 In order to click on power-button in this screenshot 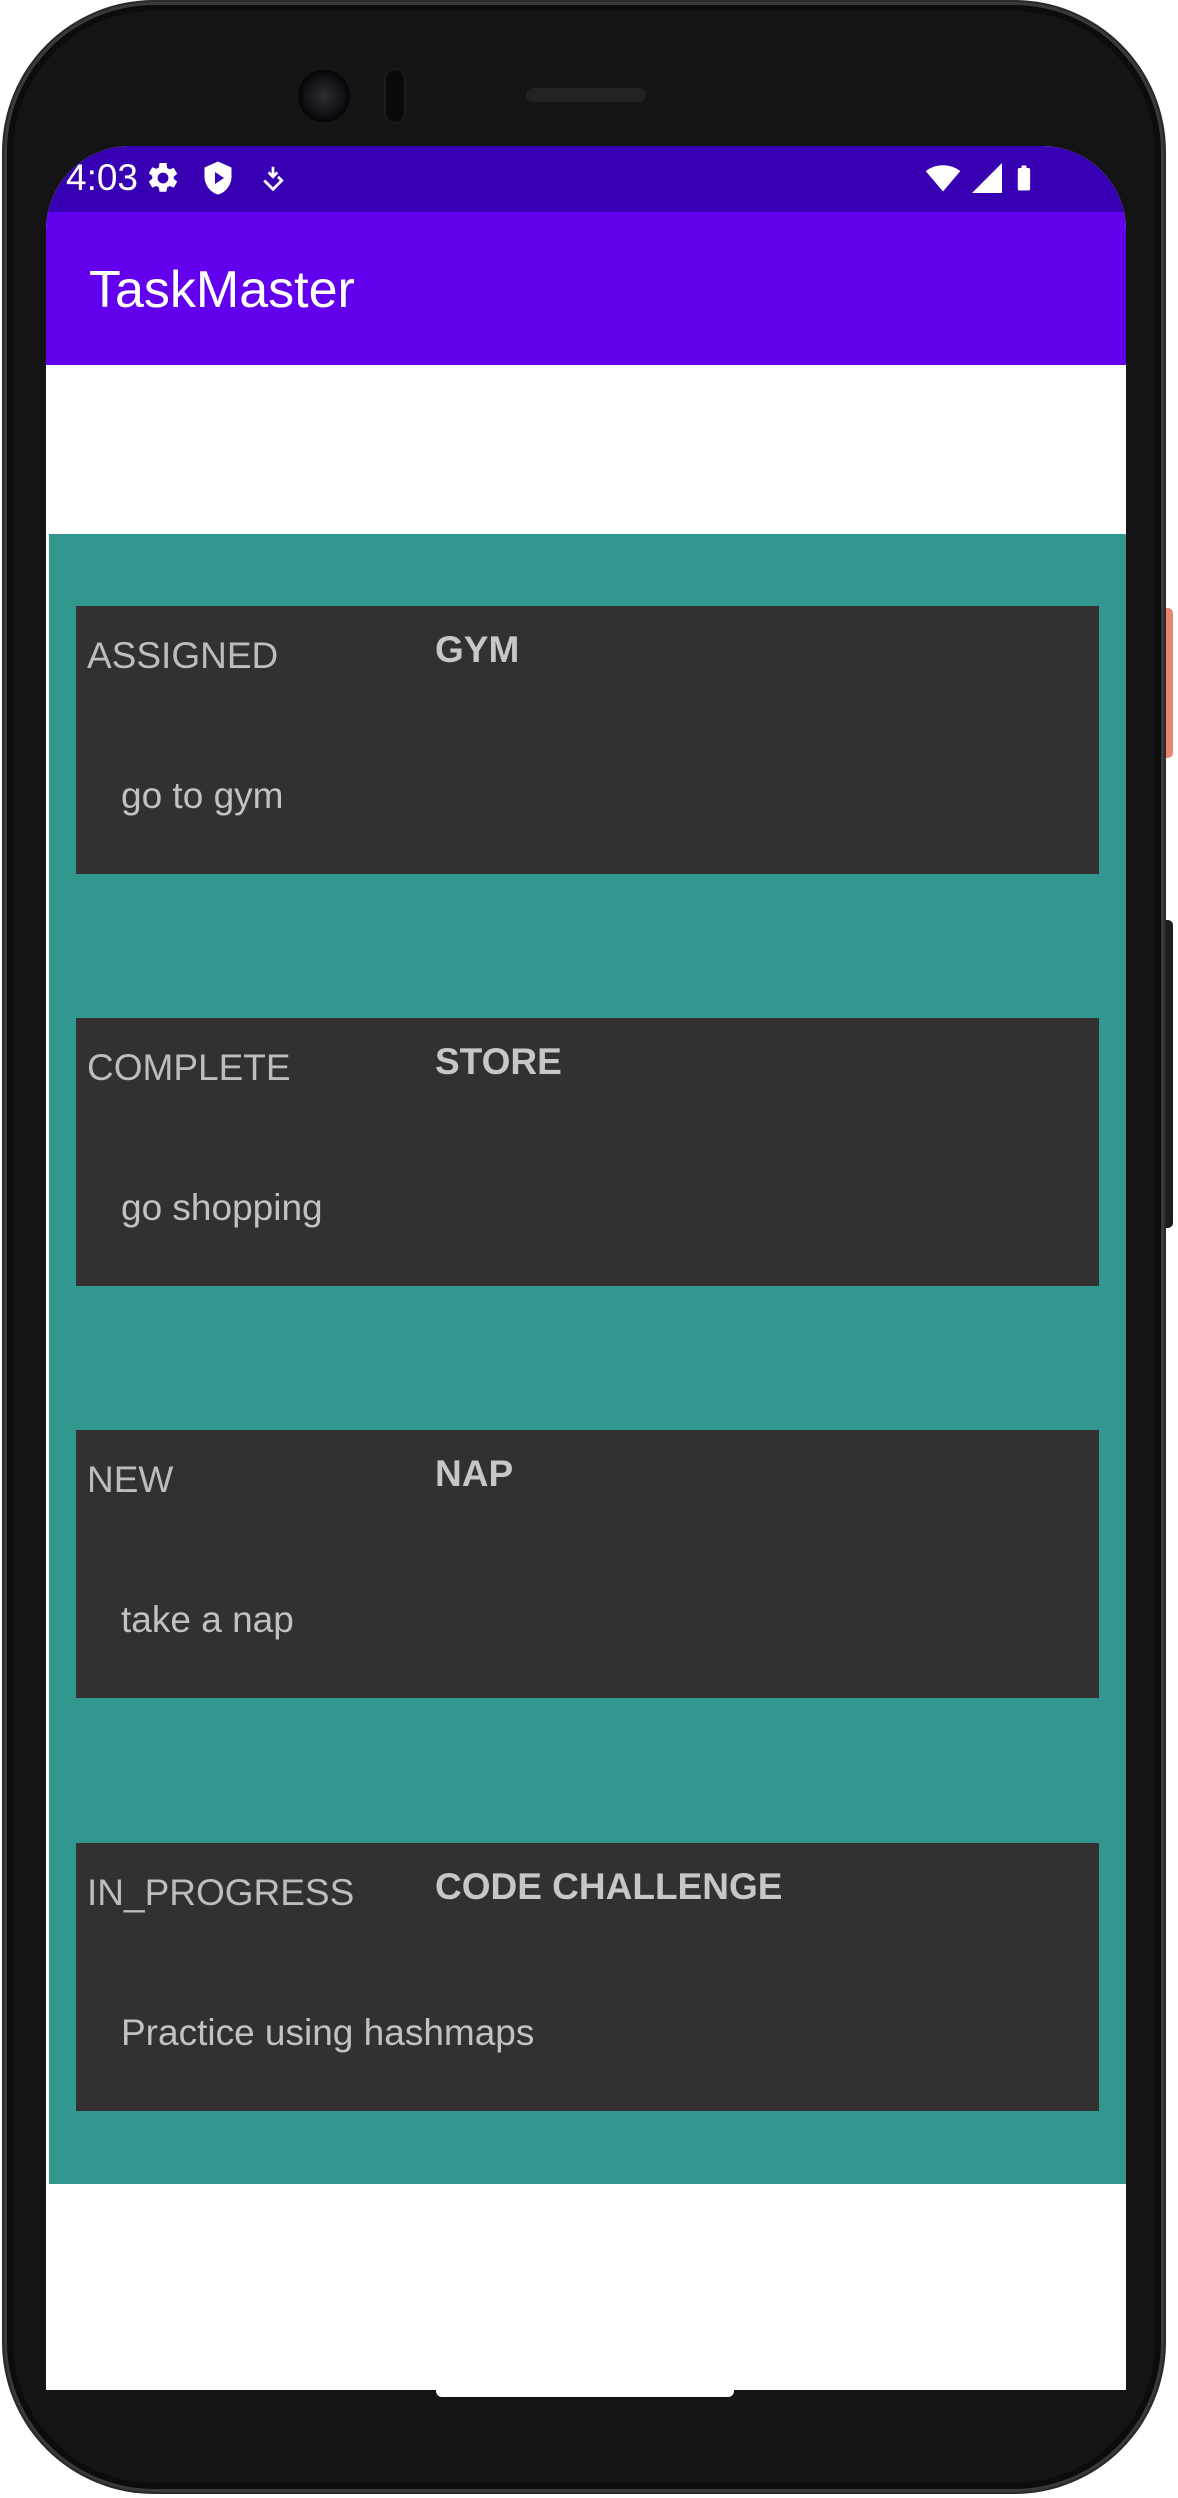, I will do `click(1168, 683)`.